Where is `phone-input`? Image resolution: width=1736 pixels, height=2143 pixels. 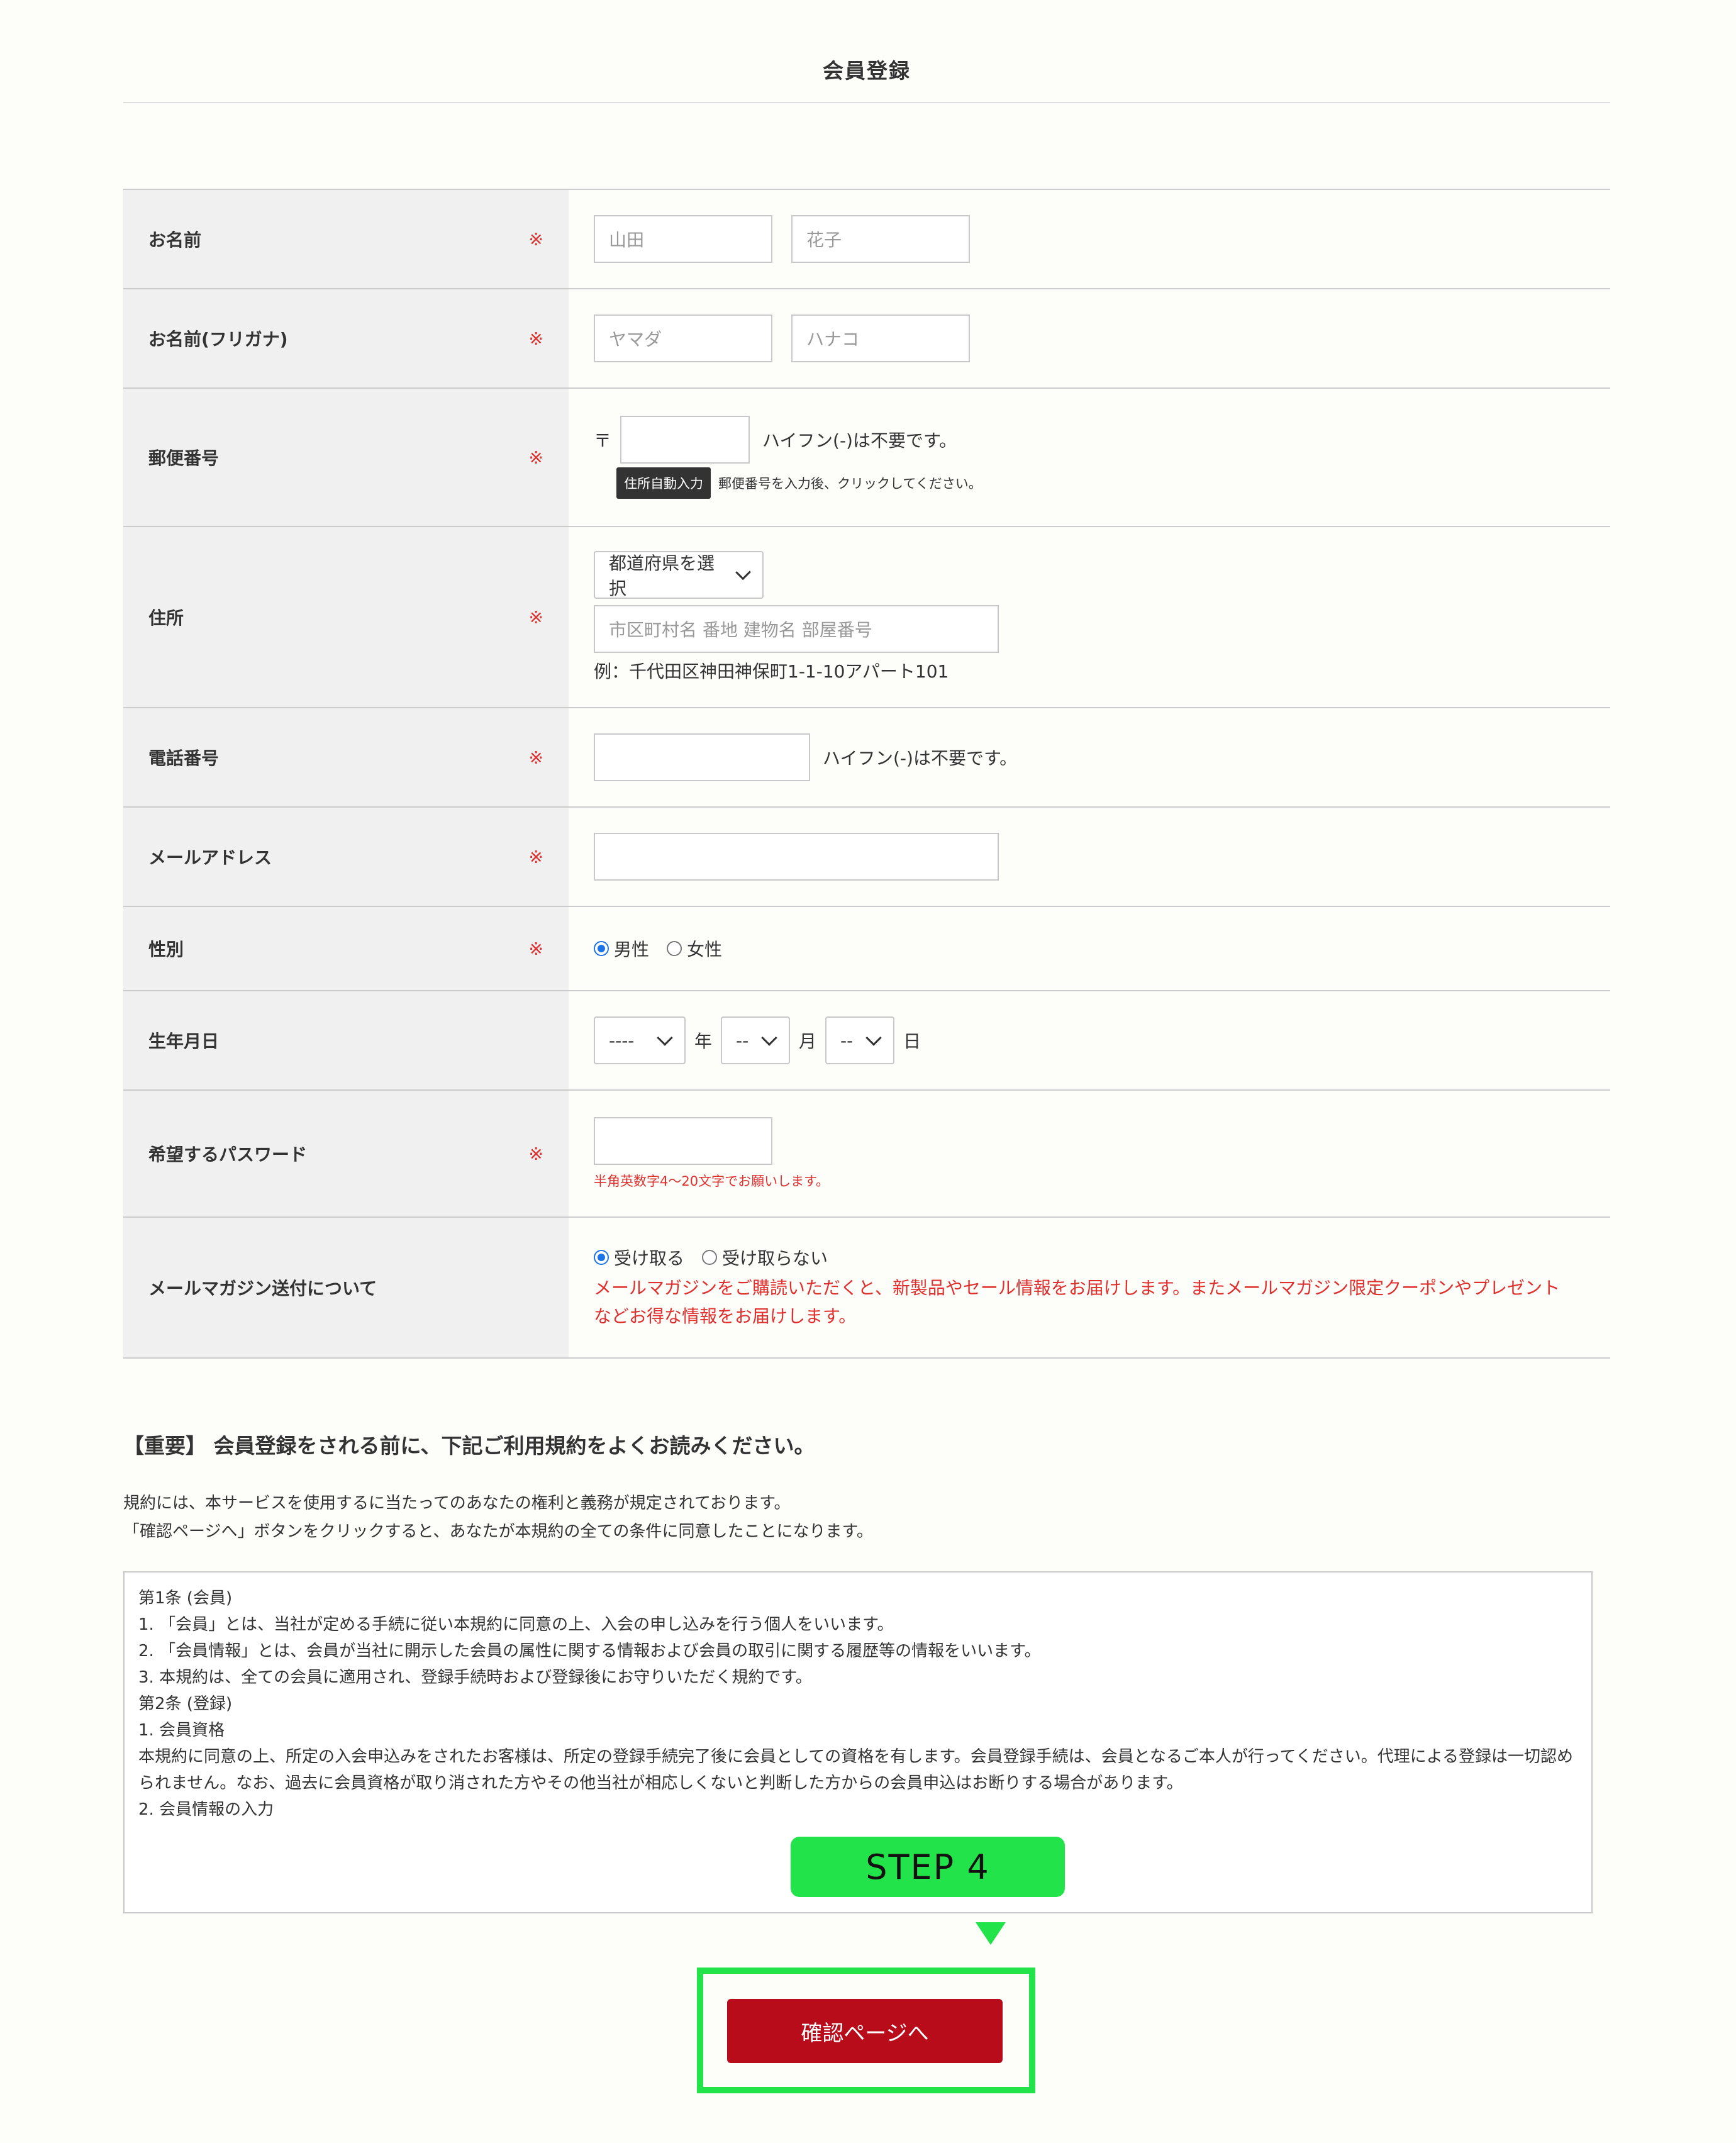 phone-input is located at coordinates (702, 757).